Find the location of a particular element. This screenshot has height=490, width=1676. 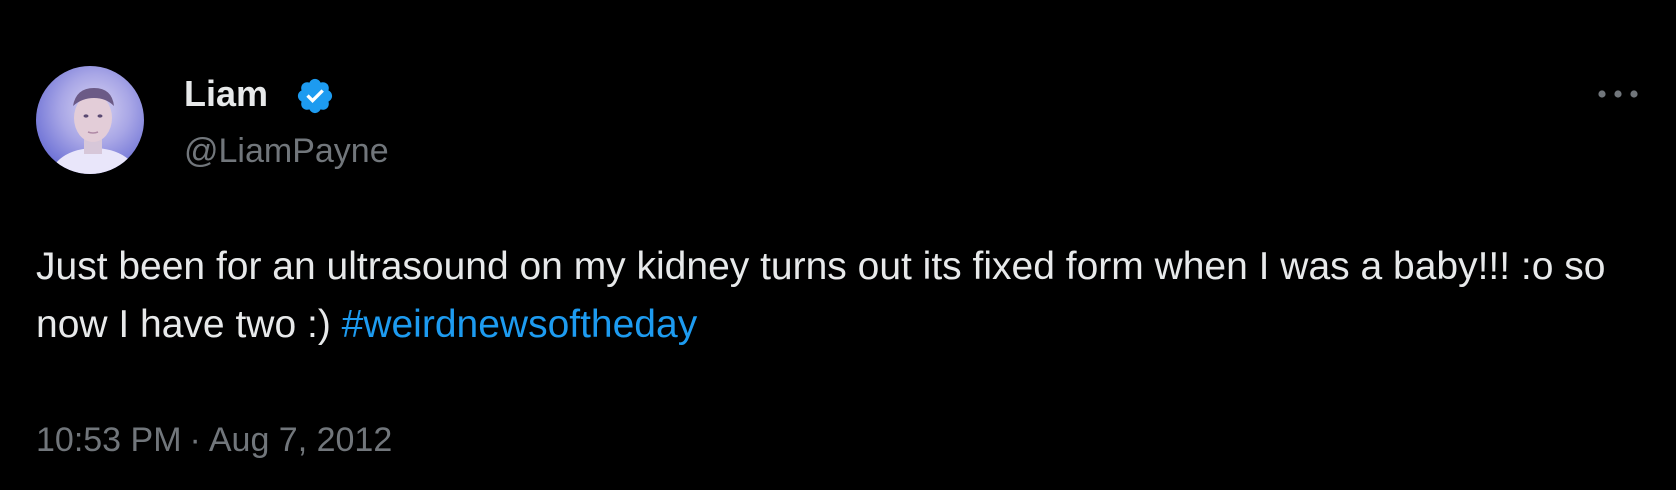

verified-badge-icon is located at coordinates (315, 96).